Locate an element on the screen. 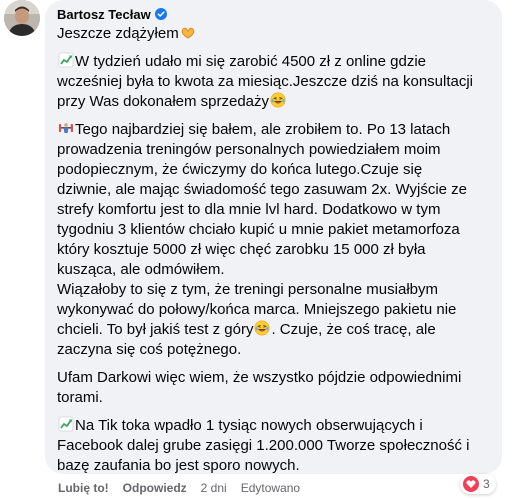  comment-line-text: bazę zaufania bo jest sporo nowych. is located at coordinates (178, 465).